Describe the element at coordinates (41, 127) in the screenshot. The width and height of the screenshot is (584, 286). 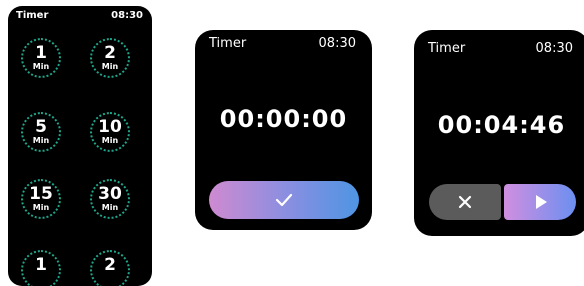
I see `preset-value: 5` at that location.